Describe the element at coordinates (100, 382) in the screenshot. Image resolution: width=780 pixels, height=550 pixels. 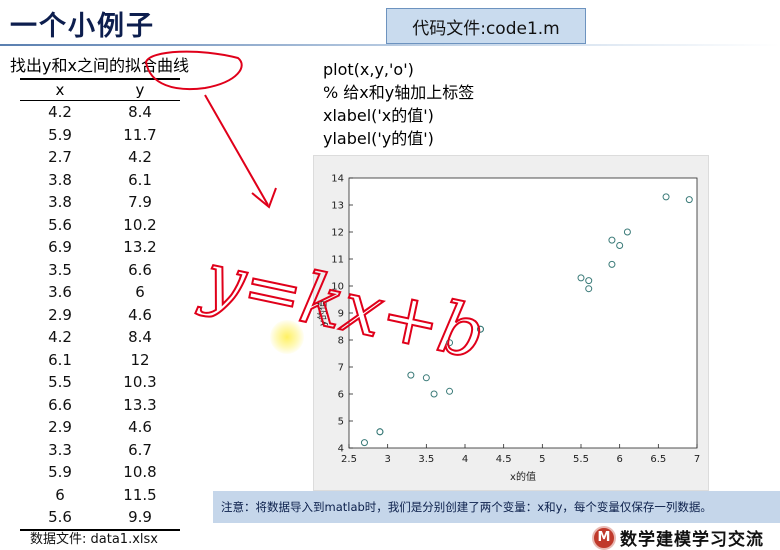
I see `table-row: 5.5 10.3` at that location.